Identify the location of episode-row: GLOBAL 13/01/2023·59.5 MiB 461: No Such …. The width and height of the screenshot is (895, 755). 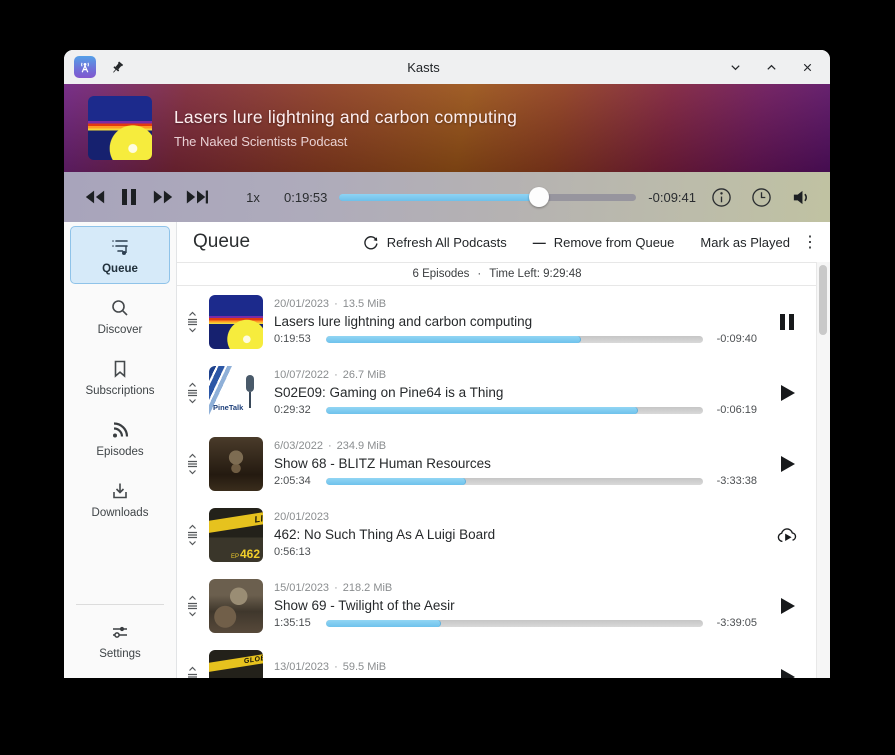
(497, 659).